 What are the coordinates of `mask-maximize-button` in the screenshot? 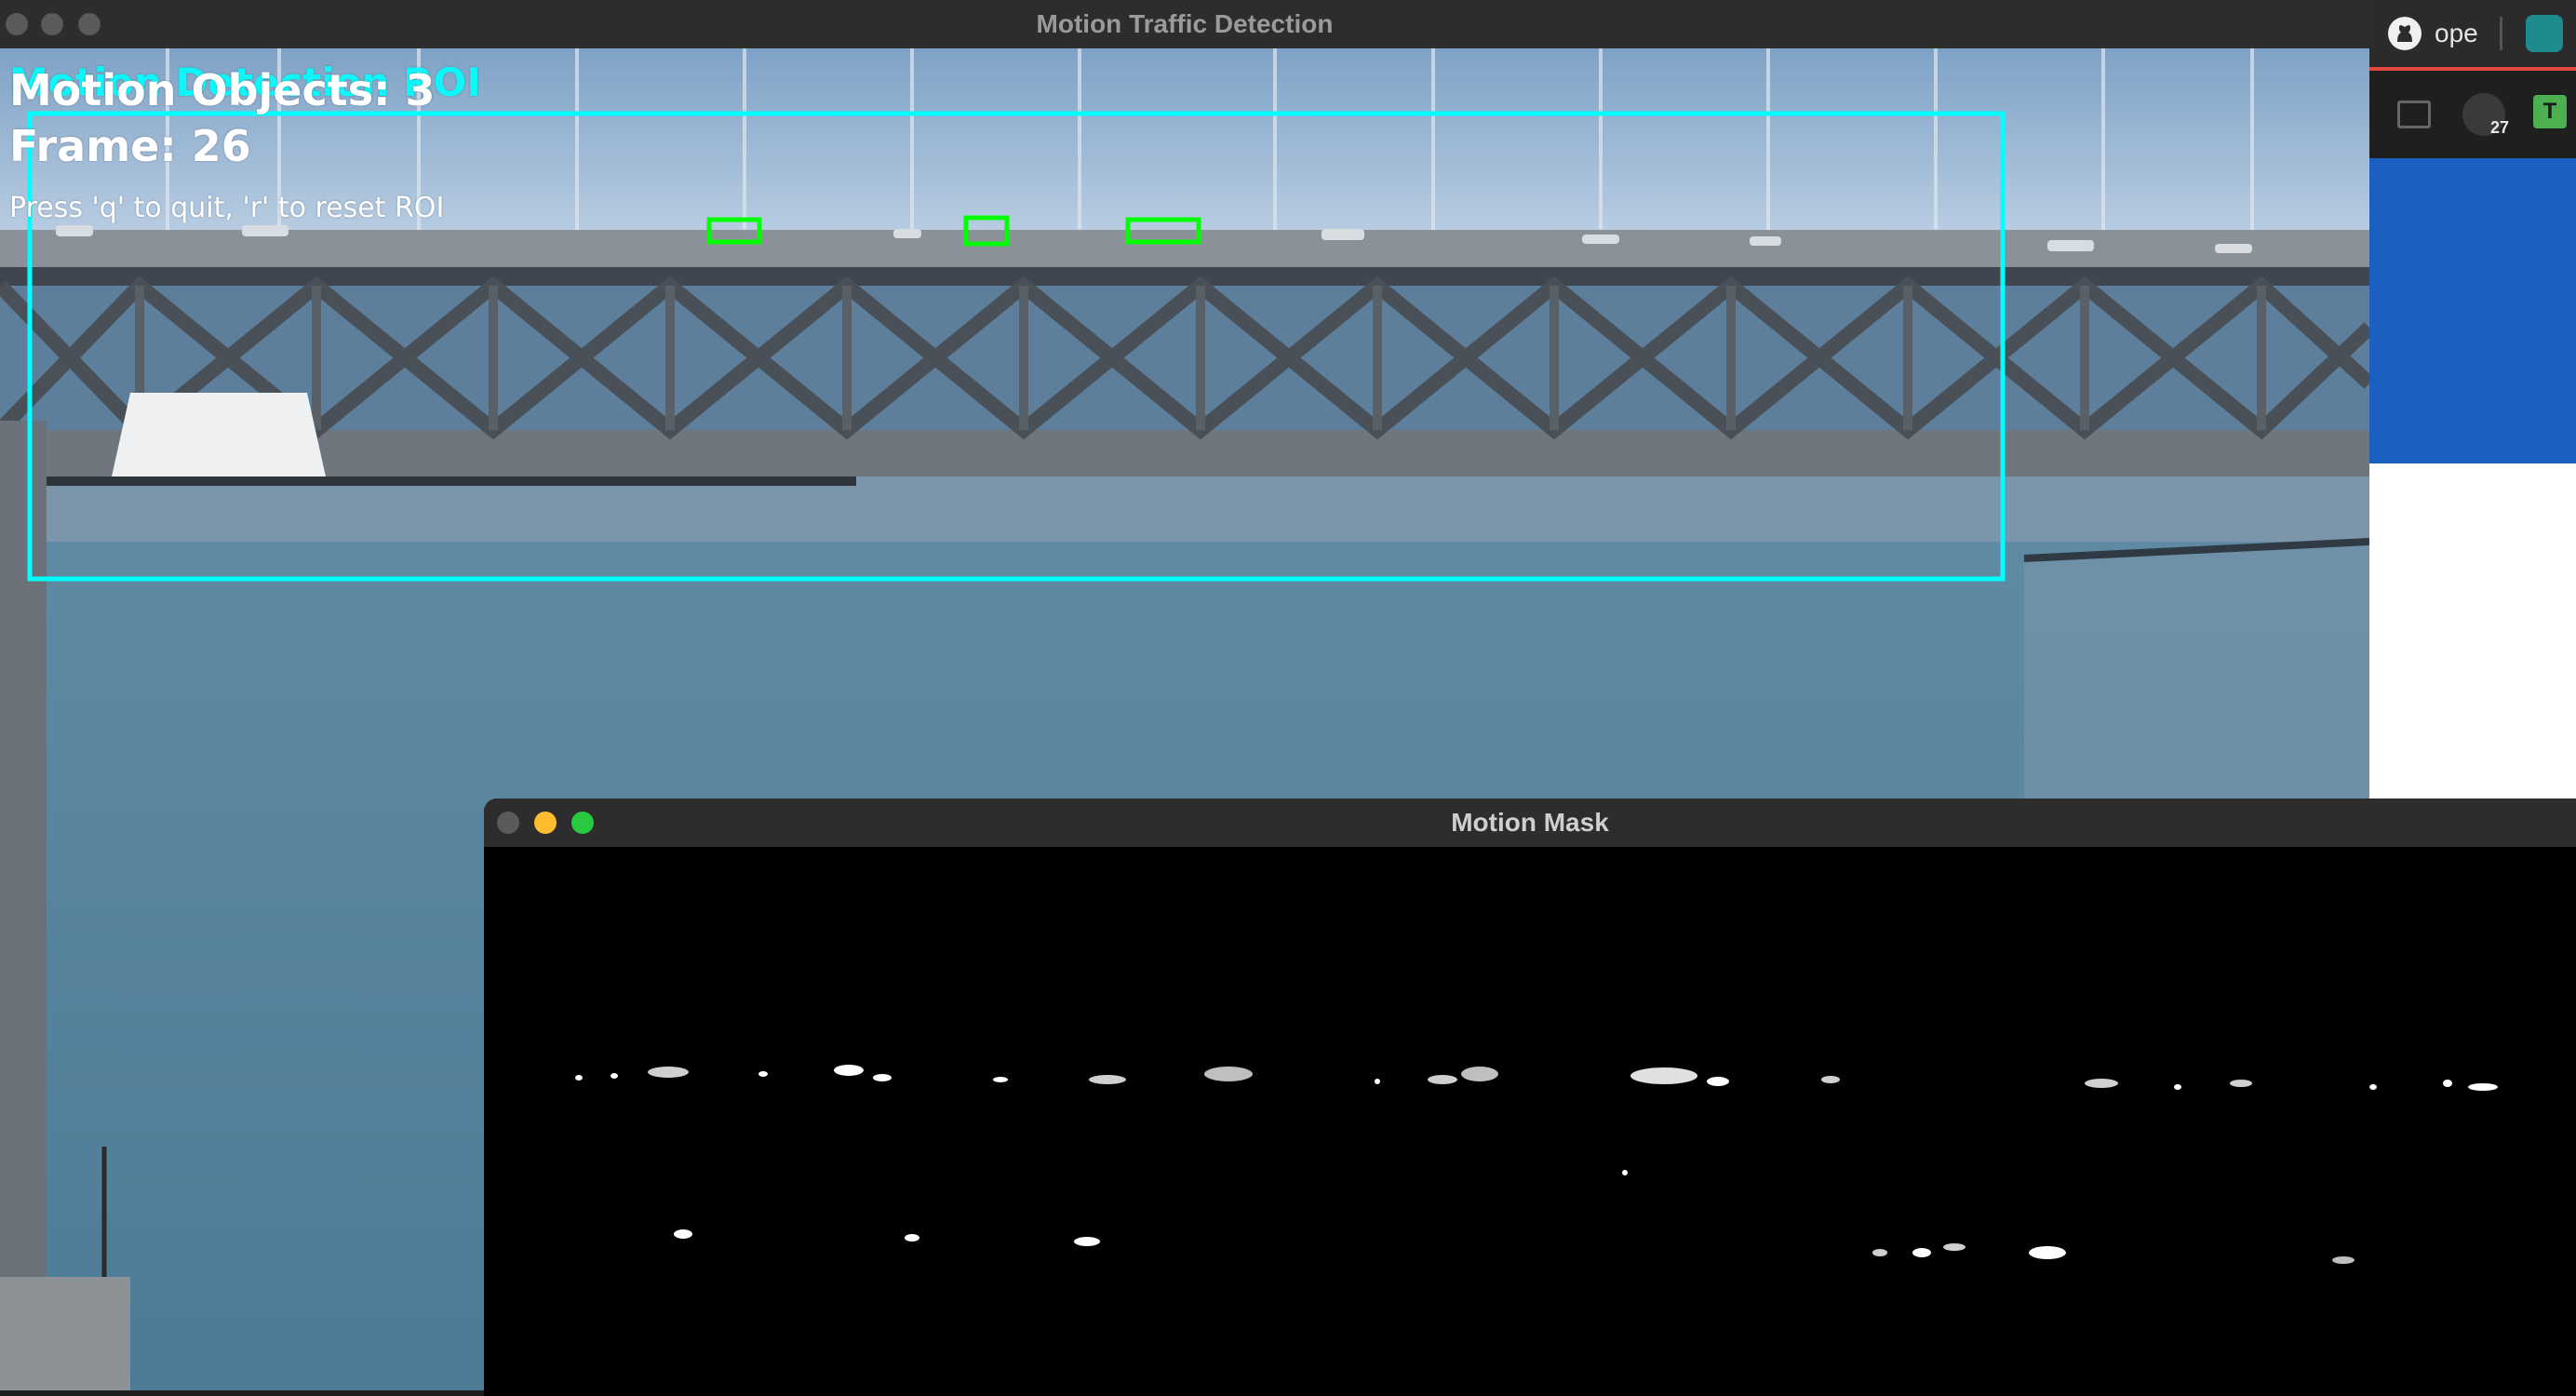 It's located at (582, 823).